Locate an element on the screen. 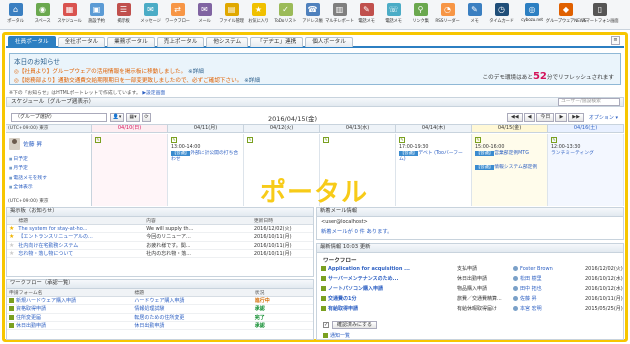  app-favorite: ★ お気に入り is located at coordinates (258, 15).